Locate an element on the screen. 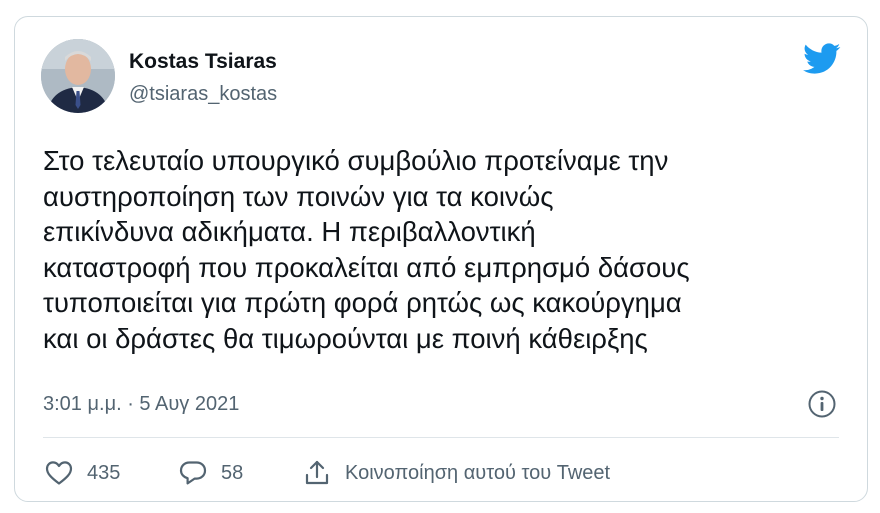 Image resolution: width=880 pixels, height=513 pixels. share-upload-icon is located at coordinates (317, 472).